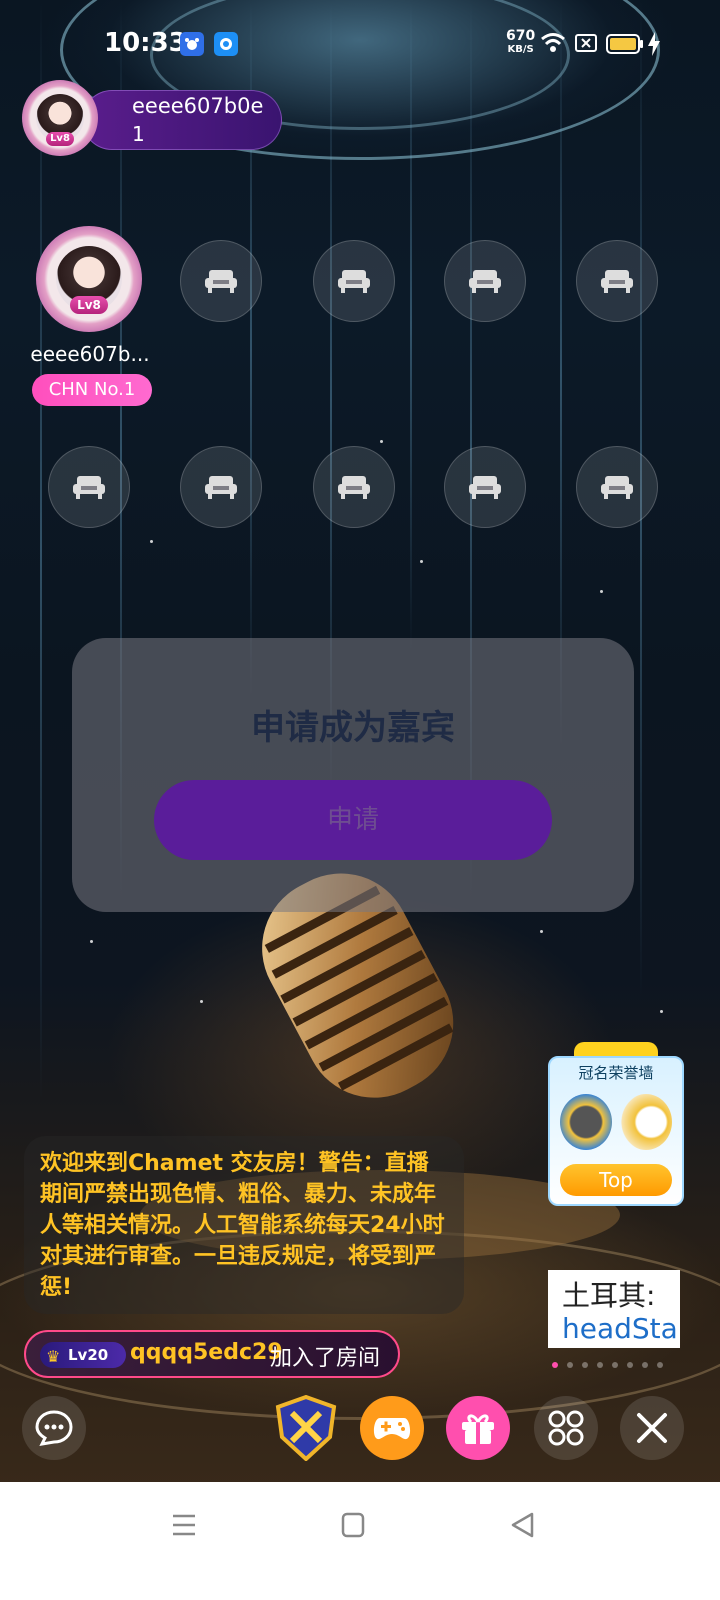  I want to click on moon-gift-icon, so click(646, 1122).